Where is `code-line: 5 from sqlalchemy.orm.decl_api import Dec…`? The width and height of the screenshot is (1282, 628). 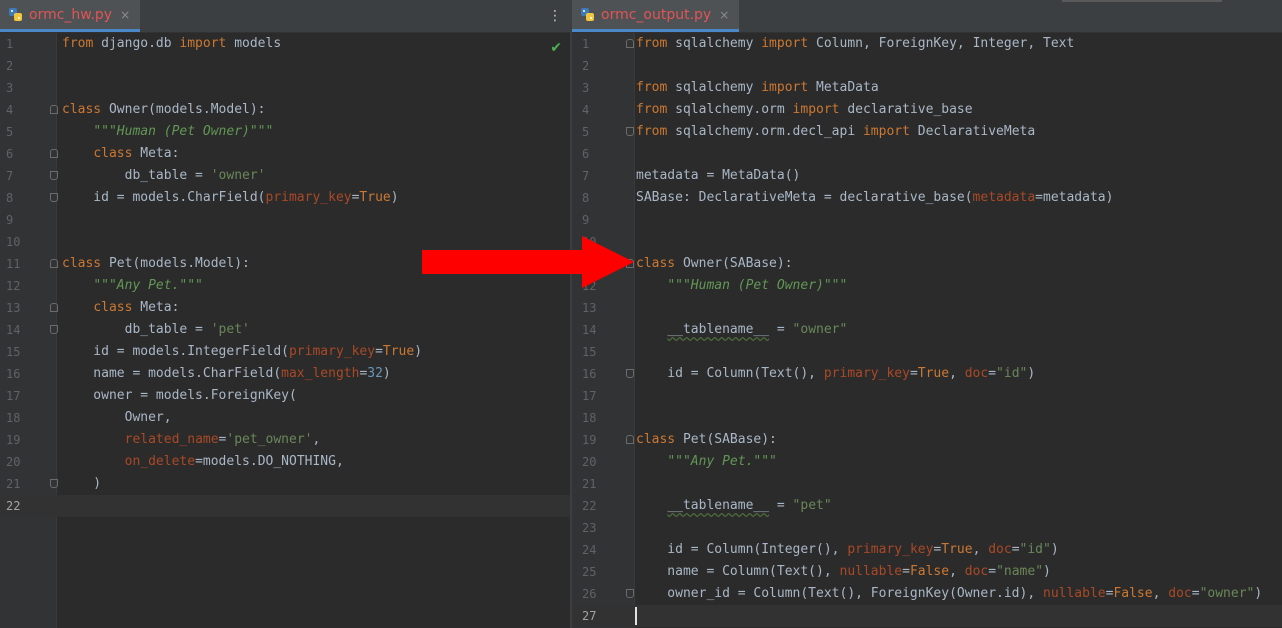
code-line: 5 from sqlalchemy.orm.decl_api import Dec… is located at coordinates (927, 132).